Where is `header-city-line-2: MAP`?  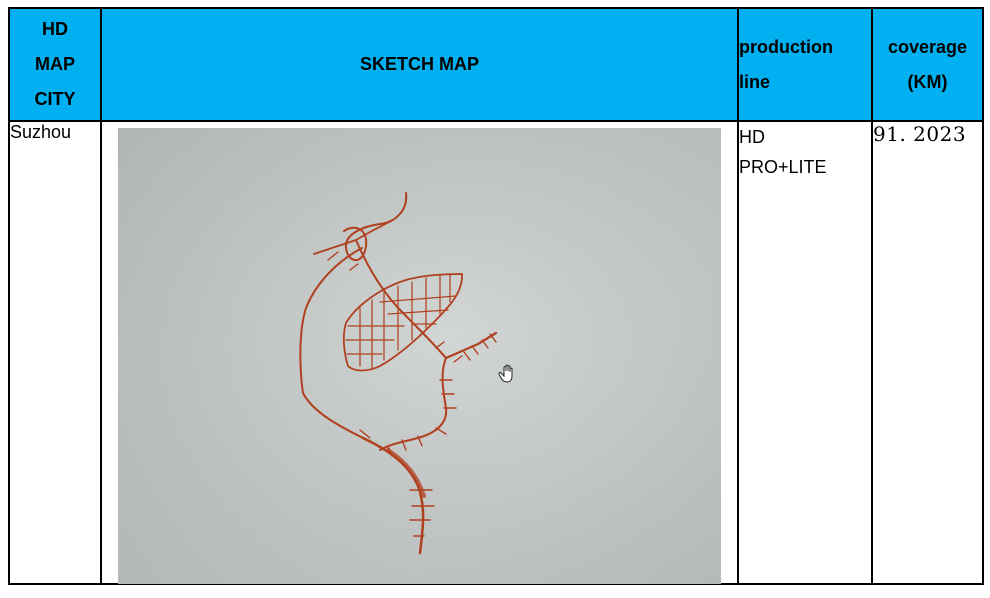
header-city-line-2: MAP is located at coordinates (55, 64).